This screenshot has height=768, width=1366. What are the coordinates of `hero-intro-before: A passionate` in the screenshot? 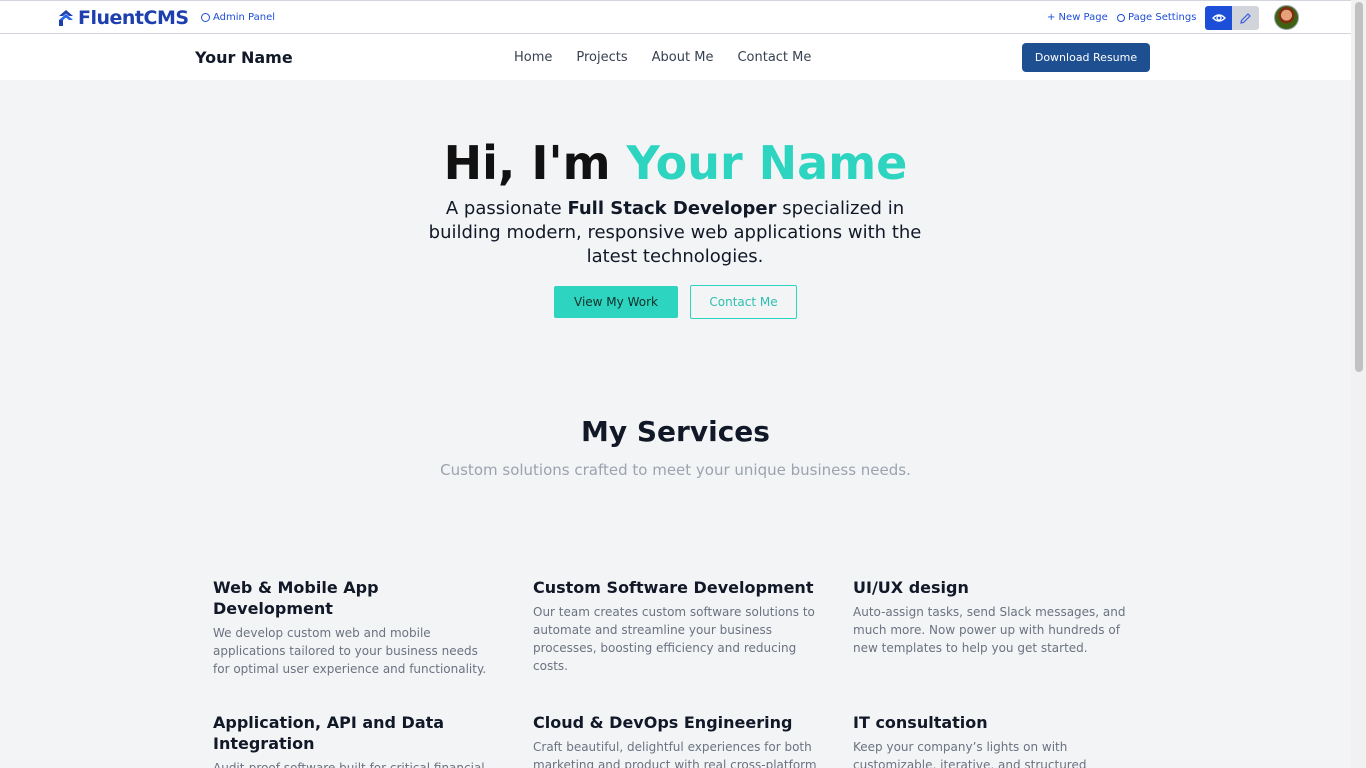 It's located at (506, 208).